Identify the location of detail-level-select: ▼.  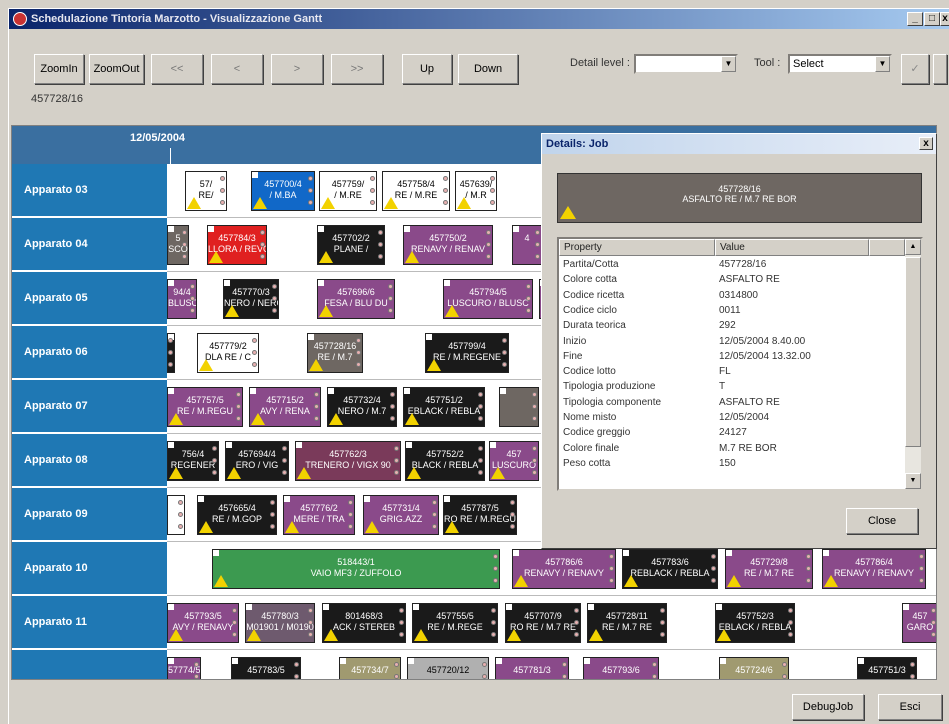
(686, 64).